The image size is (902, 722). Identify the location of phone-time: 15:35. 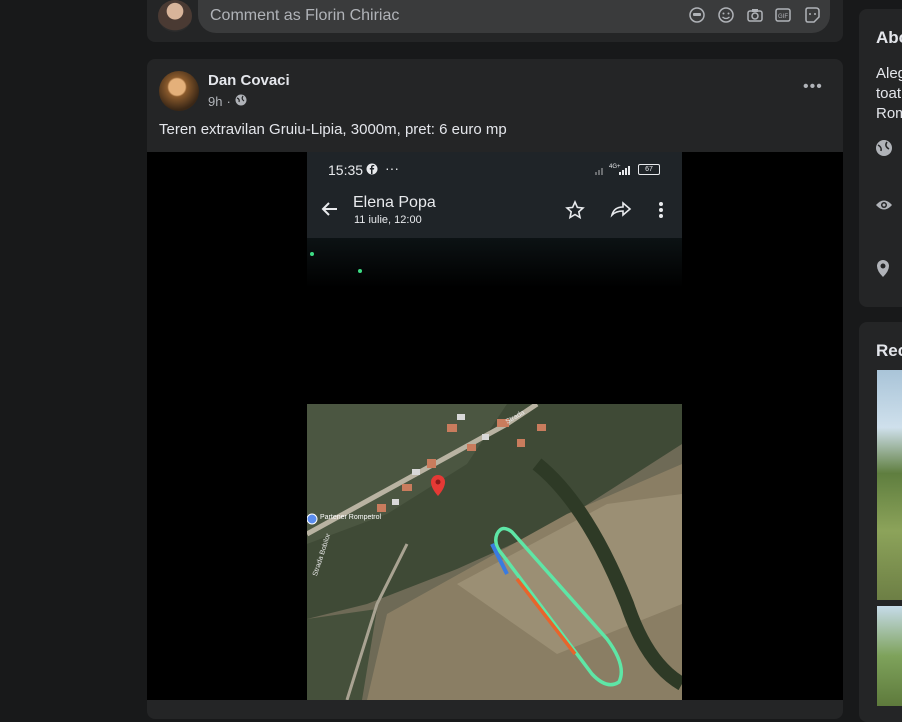
(346, 170).